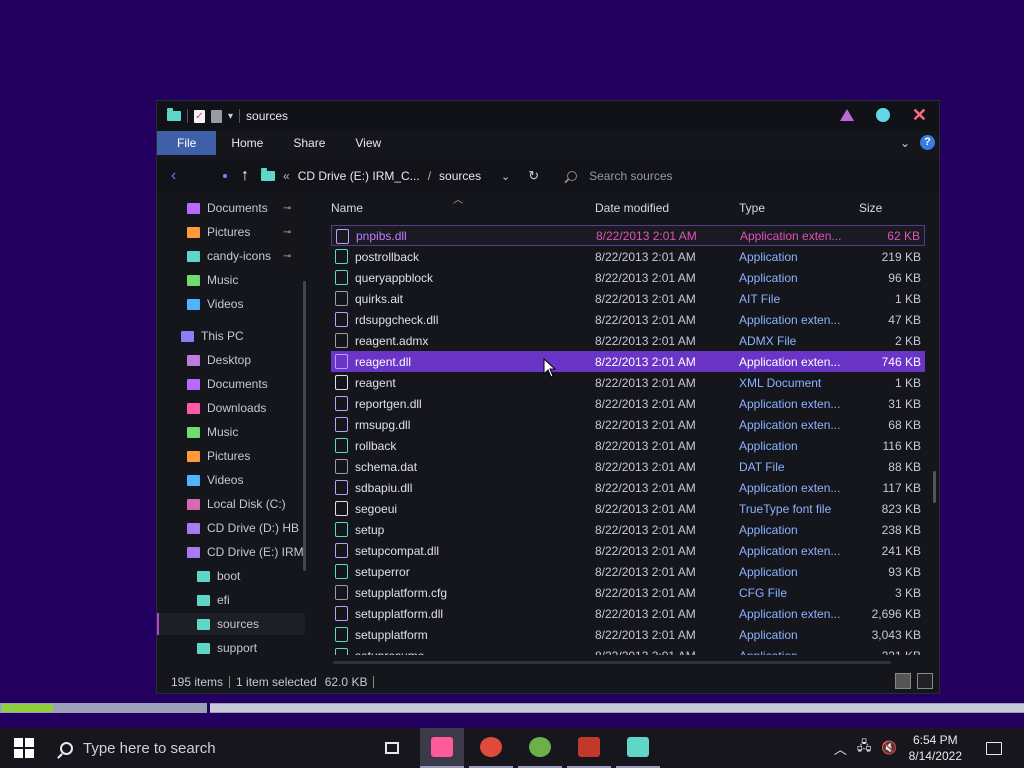 This screenshot has width=1024, height=768. Describe the element at coordinates (628, 298) in the screenshot. I see `file-row: quirks.ait 8/22/2013 2:01 AM AIT File 1 KB` at that location.